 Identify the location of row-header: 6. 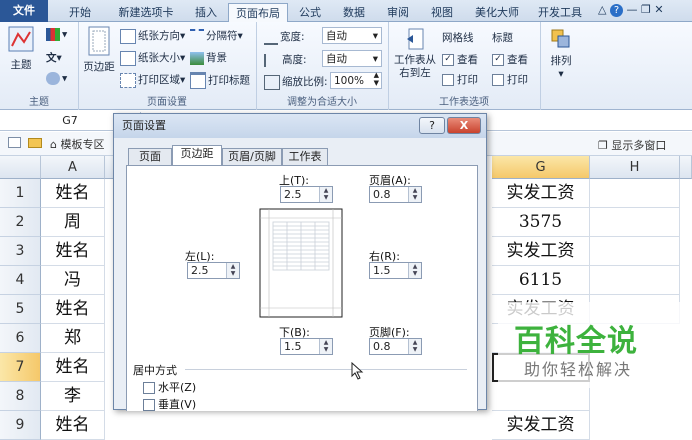
(20, 338).